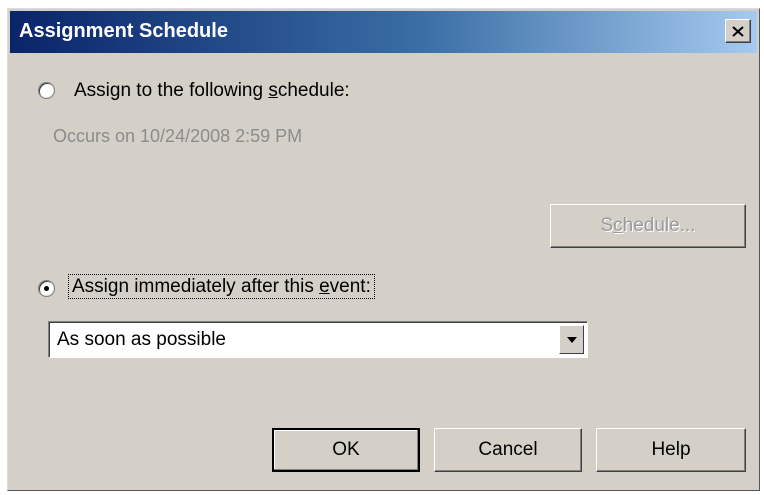 The width and height of the screenshot is (764, 495). What do you see at coordinates (346, 450) in the screenshot?
I see `ok-button: OK` at bounding box center [346, 450].